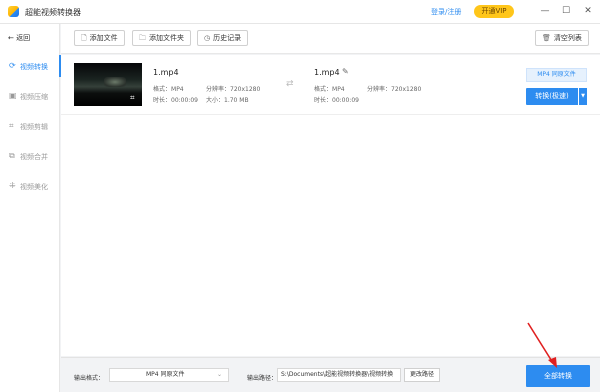 Image resolution: width=600 pixels, height=392 pixels. What do you see at coordinates (545, 11) in the screenshot?
I see `minimize-icon: —` at bounding box center [545, 11].